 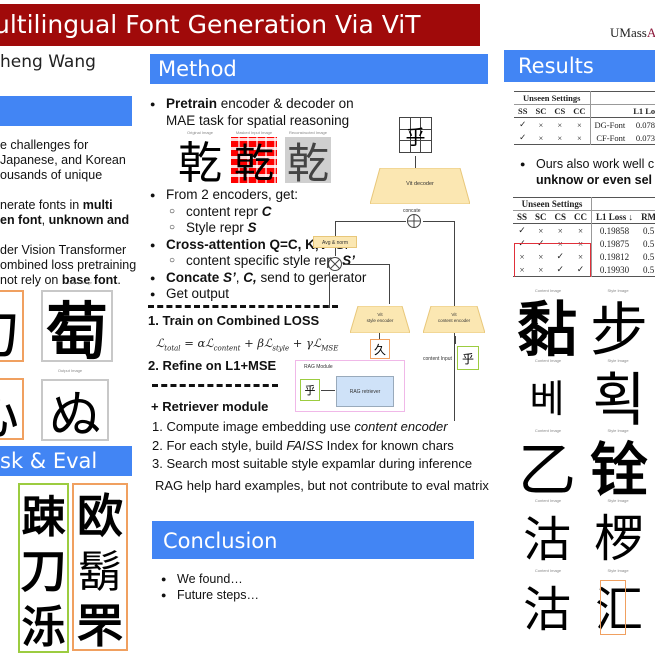 I want to click on text-part: From 2 encoders, get:, so click(x=232, y=194).